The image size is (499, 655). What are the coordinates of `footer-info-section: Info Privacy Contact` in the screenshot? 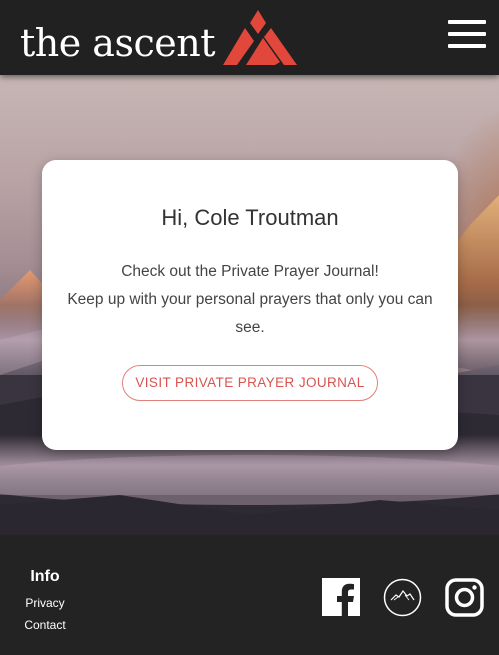 It's located at (45, 600).